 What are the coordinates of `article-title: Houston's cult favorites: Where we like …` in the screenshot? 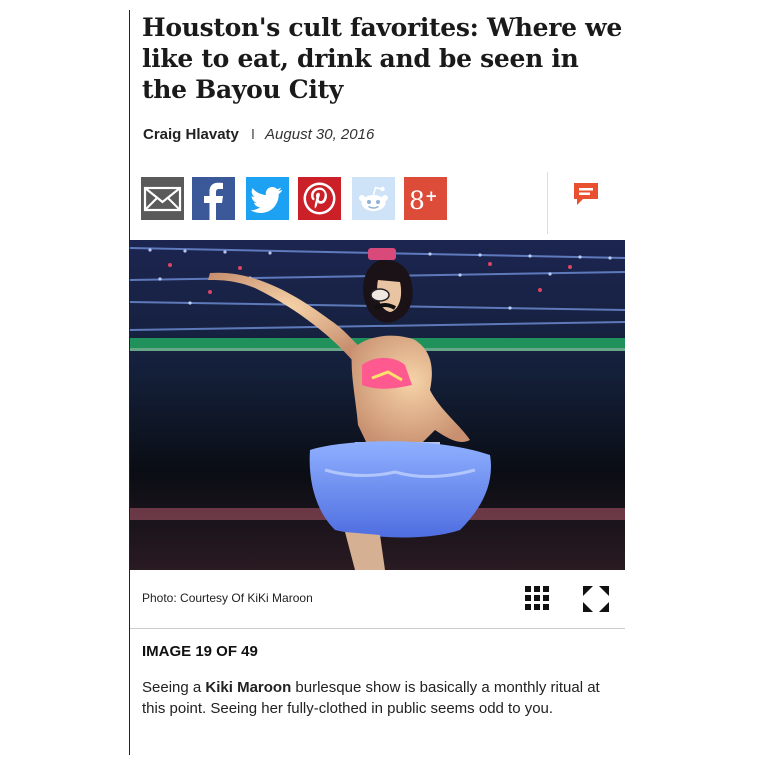 It's located at (382, 58).